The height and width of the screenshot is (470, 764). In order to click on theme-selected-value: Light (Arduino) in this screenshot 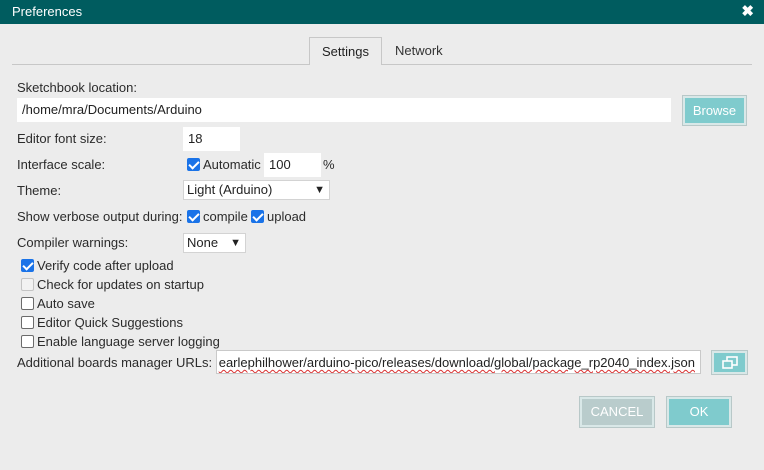, I will do `click(230, 189)`.